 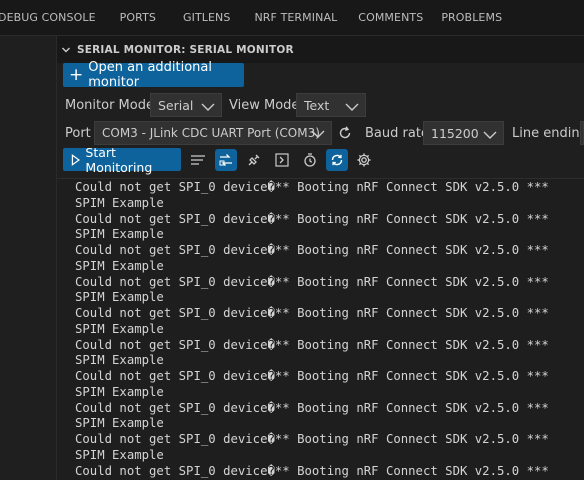 I want to click on refresh-ports-button, so click(x=345, y=133).